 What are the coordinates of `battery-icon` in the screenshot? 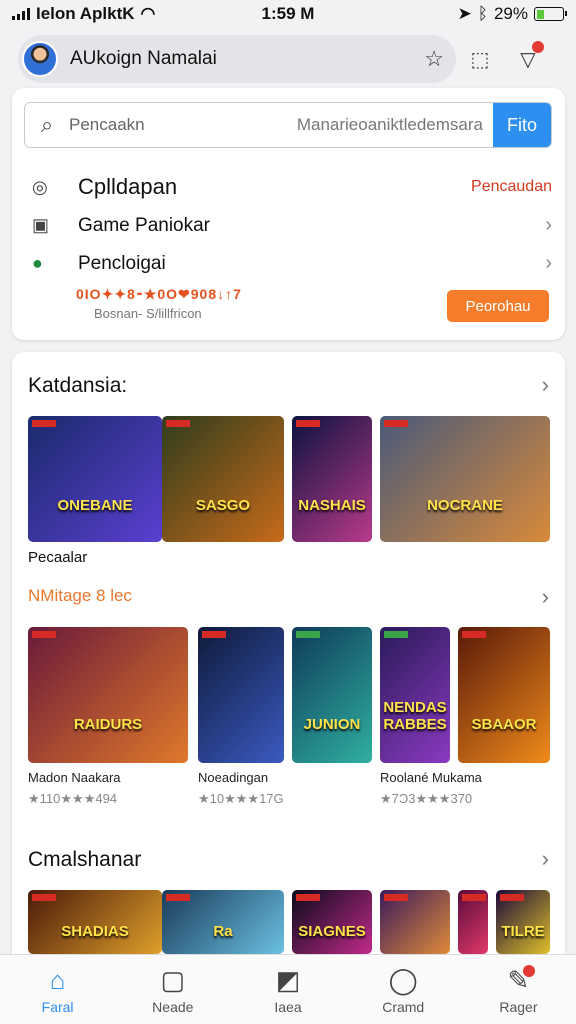 It's located at (550, 14).